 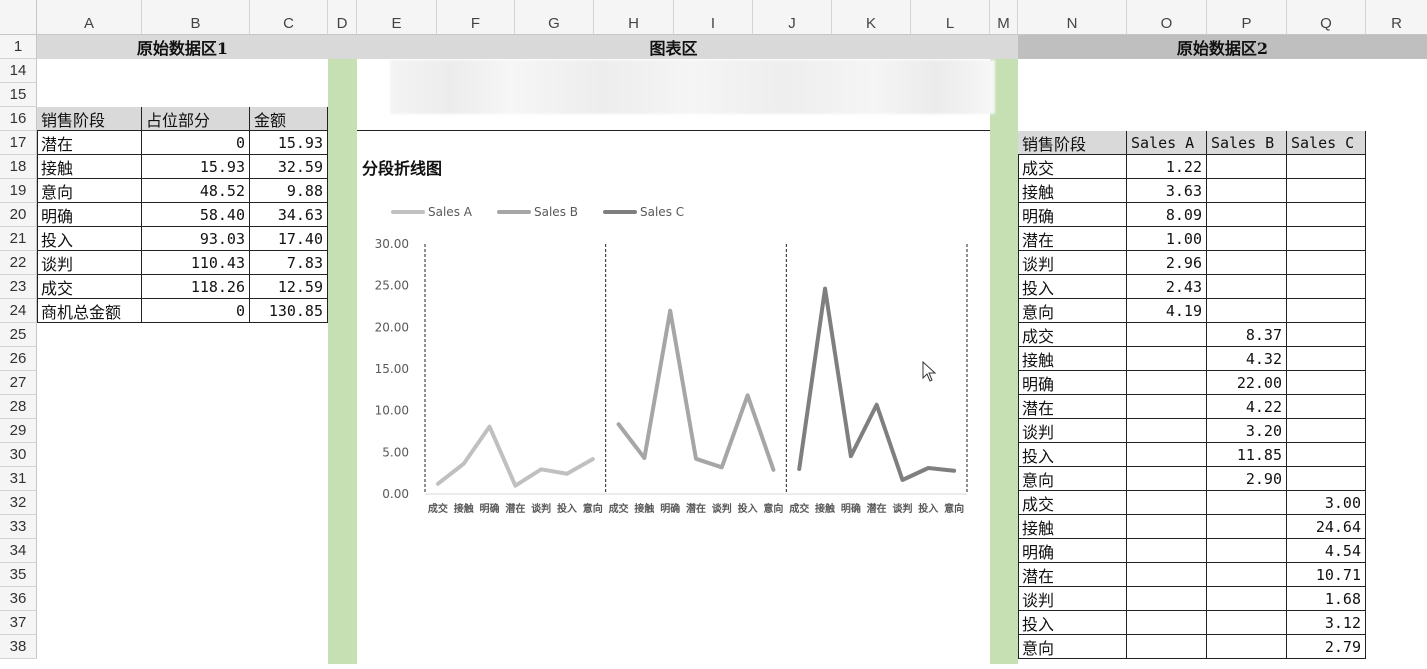 What do you see at coordinates (196, 191) in the screenshot?
I see `table-1-cell: 48.52` at bounding box center [196, 191].